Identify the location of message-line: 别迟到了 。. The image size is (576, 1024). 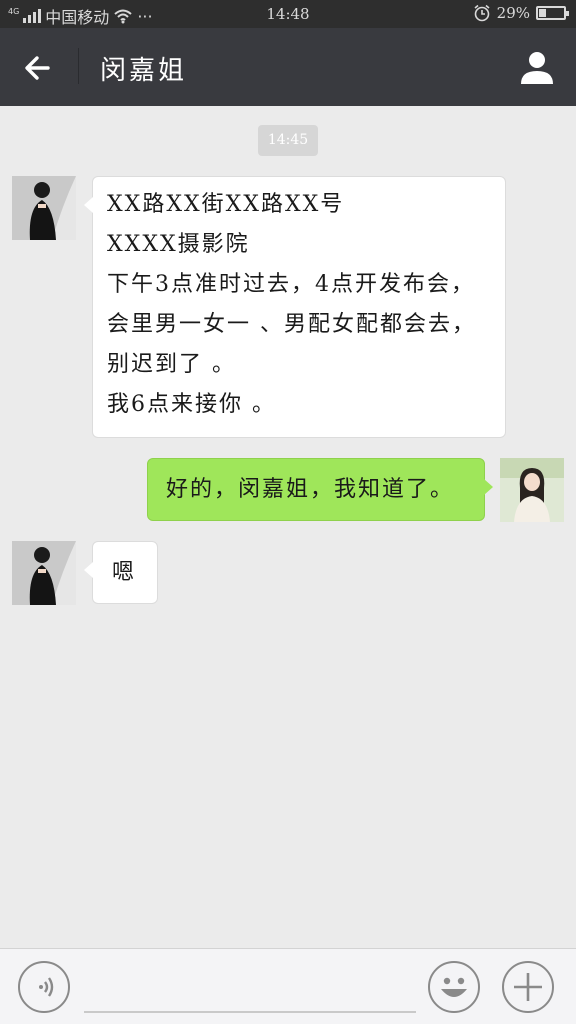
(171, 364).